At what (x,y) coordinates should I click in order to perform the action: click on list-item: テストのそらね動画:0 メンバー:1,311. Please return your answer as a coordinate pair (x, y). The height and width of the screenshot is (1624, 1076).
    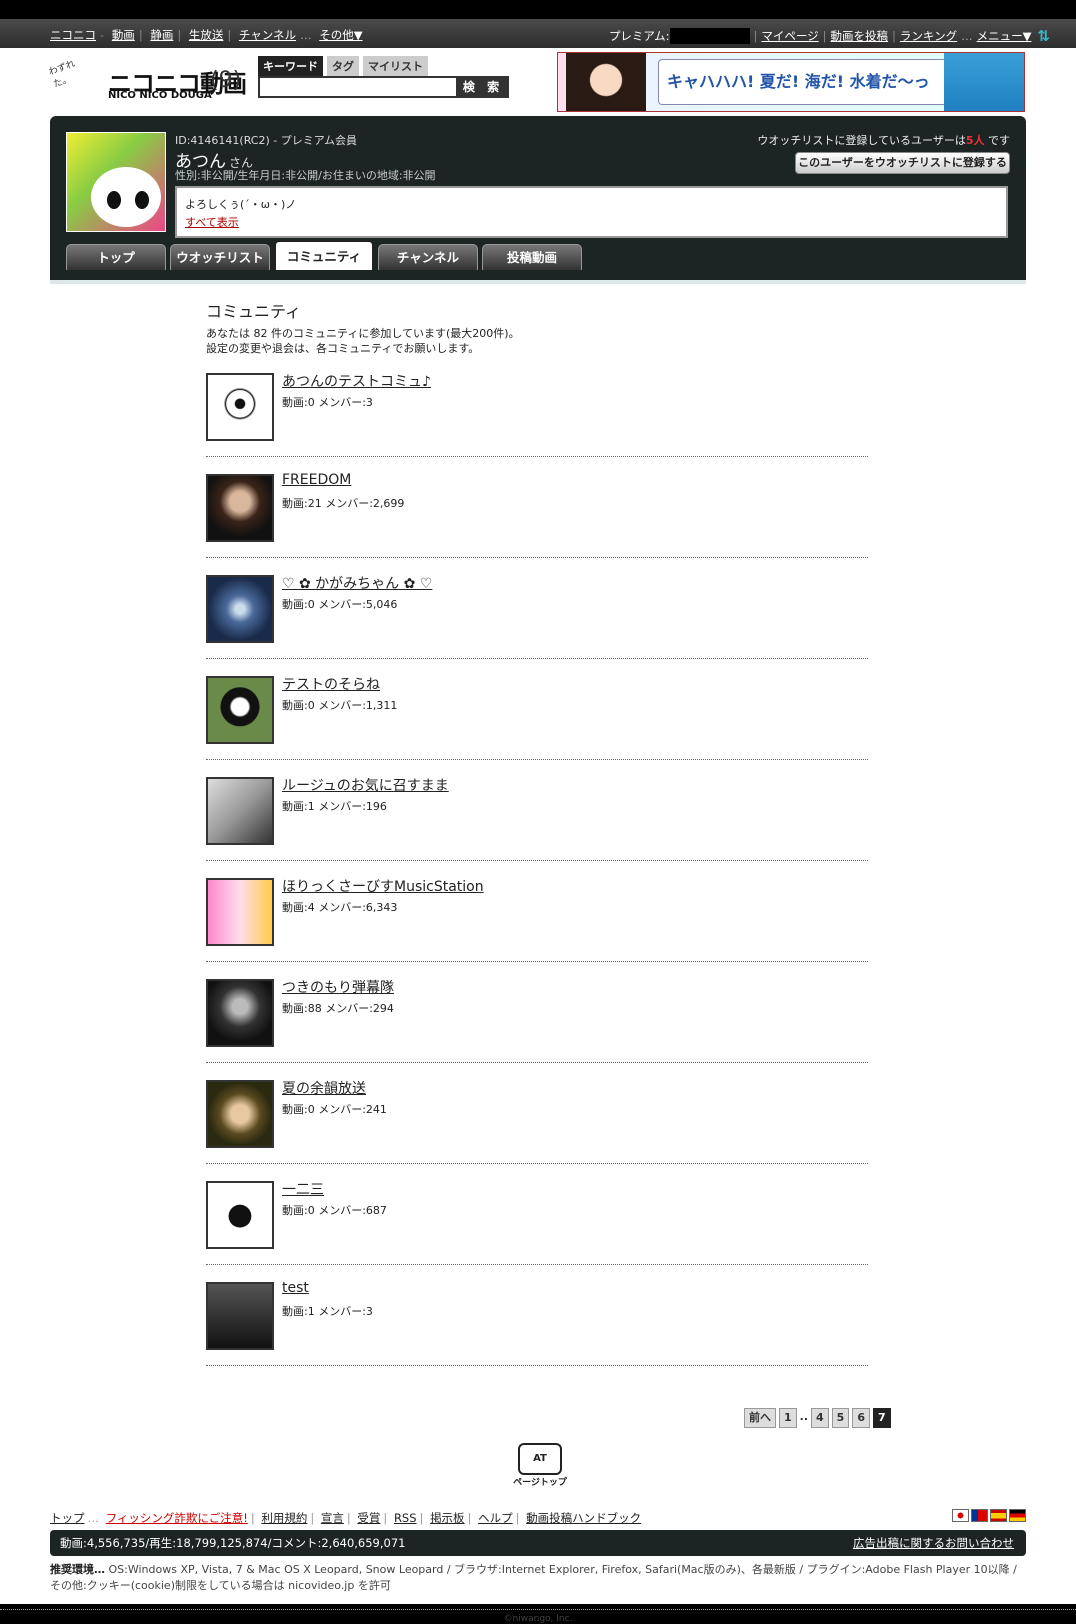
    Looking at the image, I should click on (537, 709).